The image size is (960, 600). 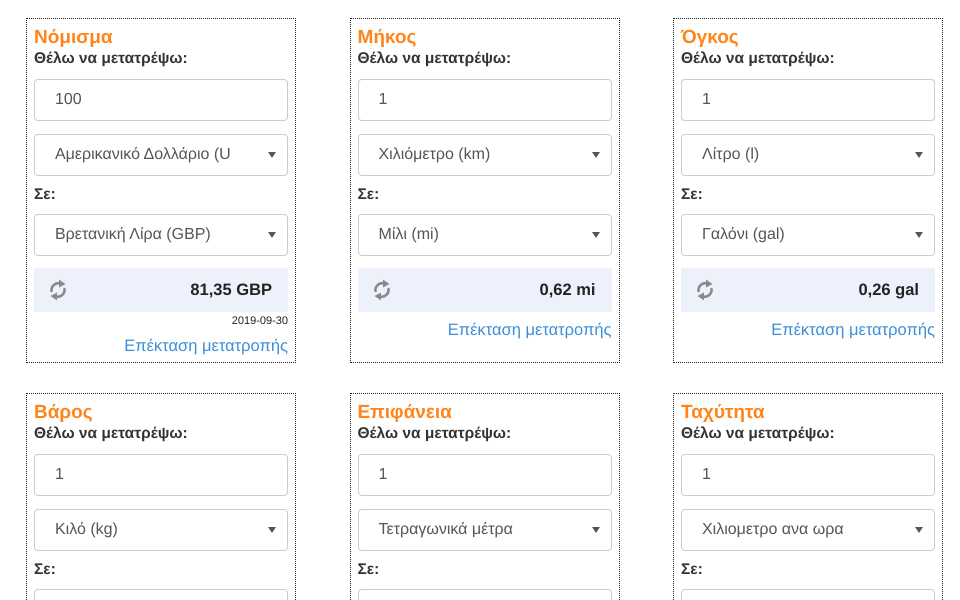 I want to click on result-value: 81,35 GBP, so click(x=231, y=290).